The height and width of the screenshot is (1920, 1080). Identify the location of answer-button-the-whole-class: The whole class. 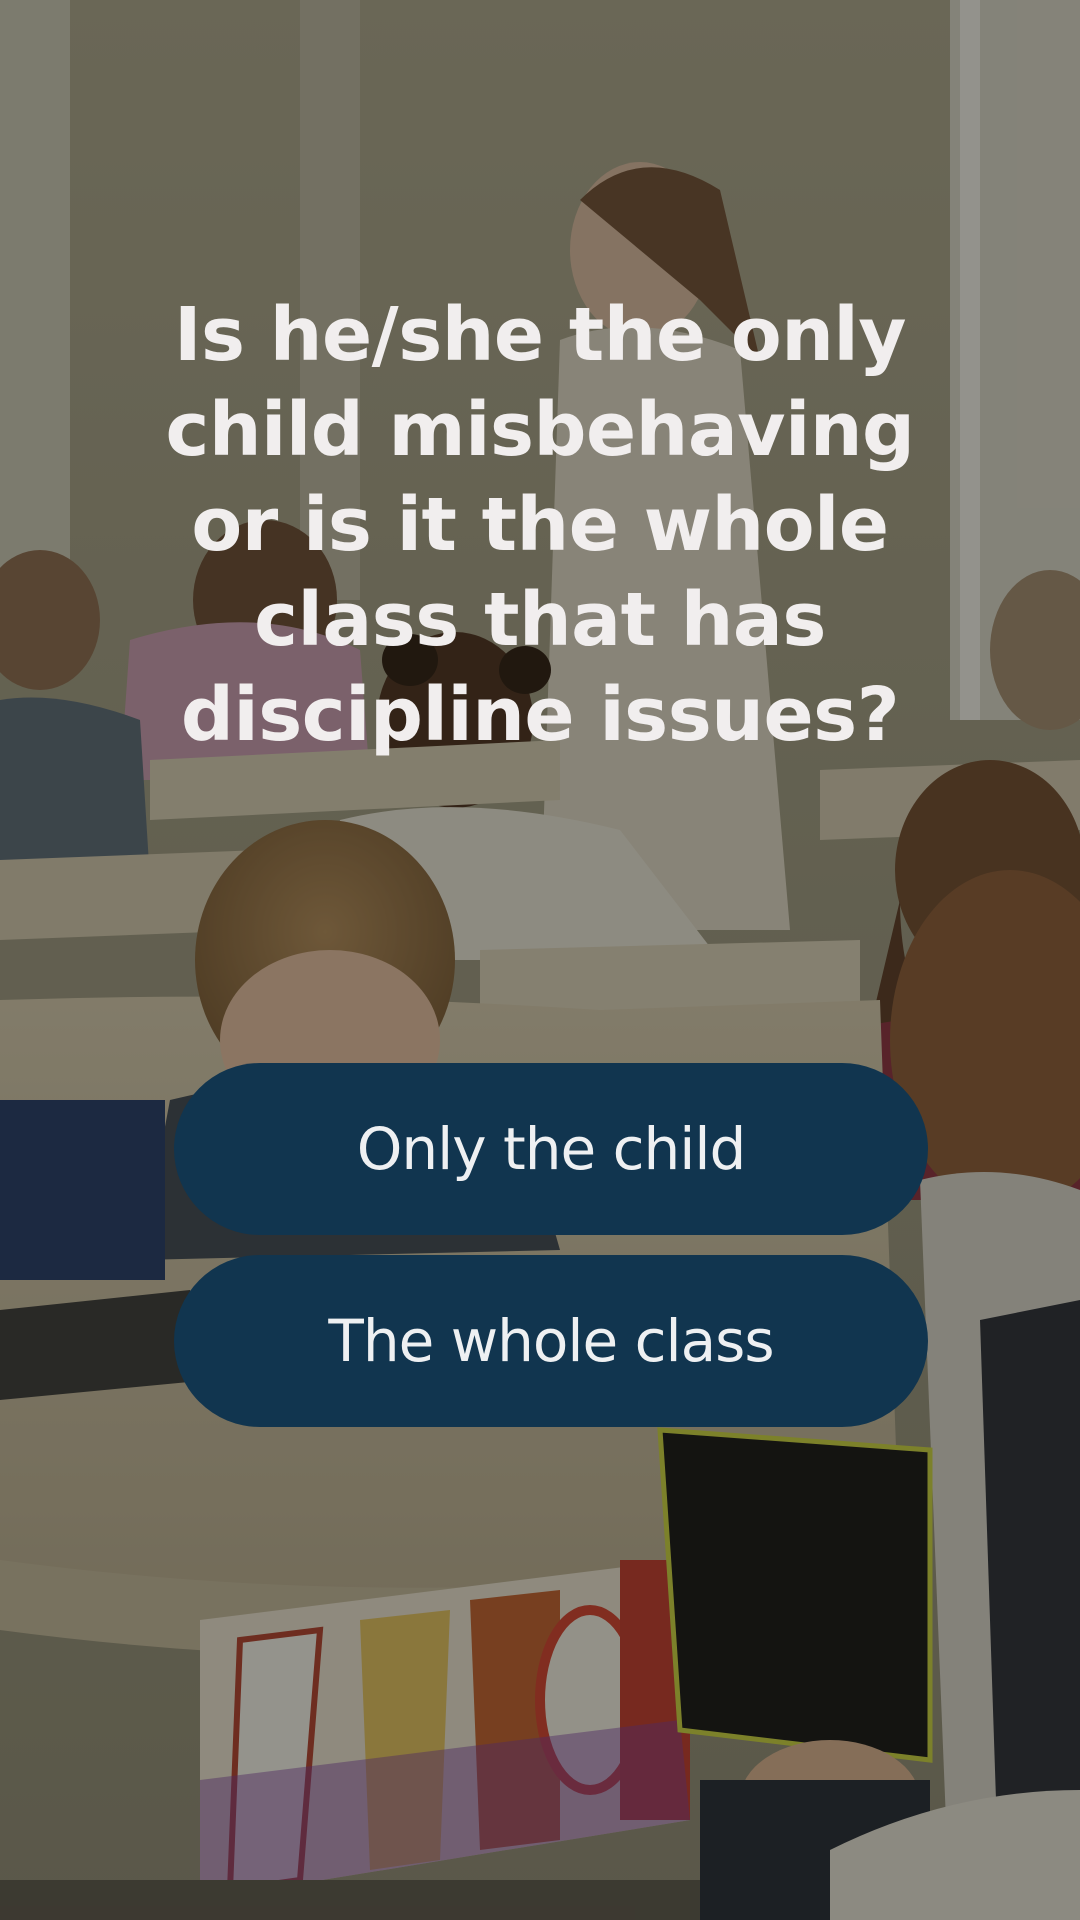
(551, 1341).